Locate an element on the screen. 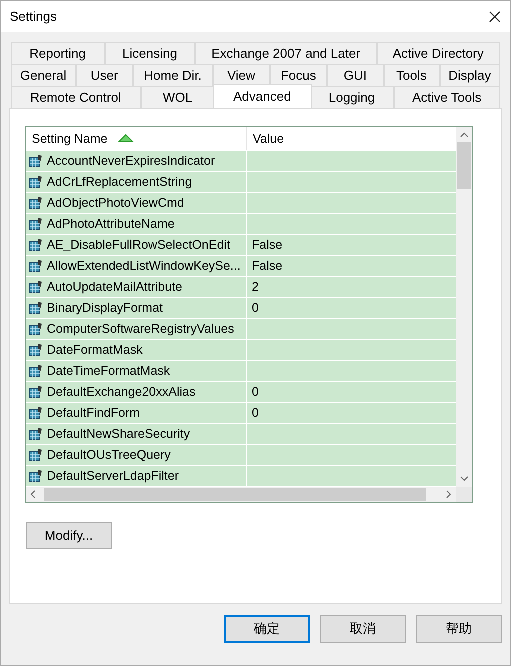  tab: User is located at coordinates (105, 75).